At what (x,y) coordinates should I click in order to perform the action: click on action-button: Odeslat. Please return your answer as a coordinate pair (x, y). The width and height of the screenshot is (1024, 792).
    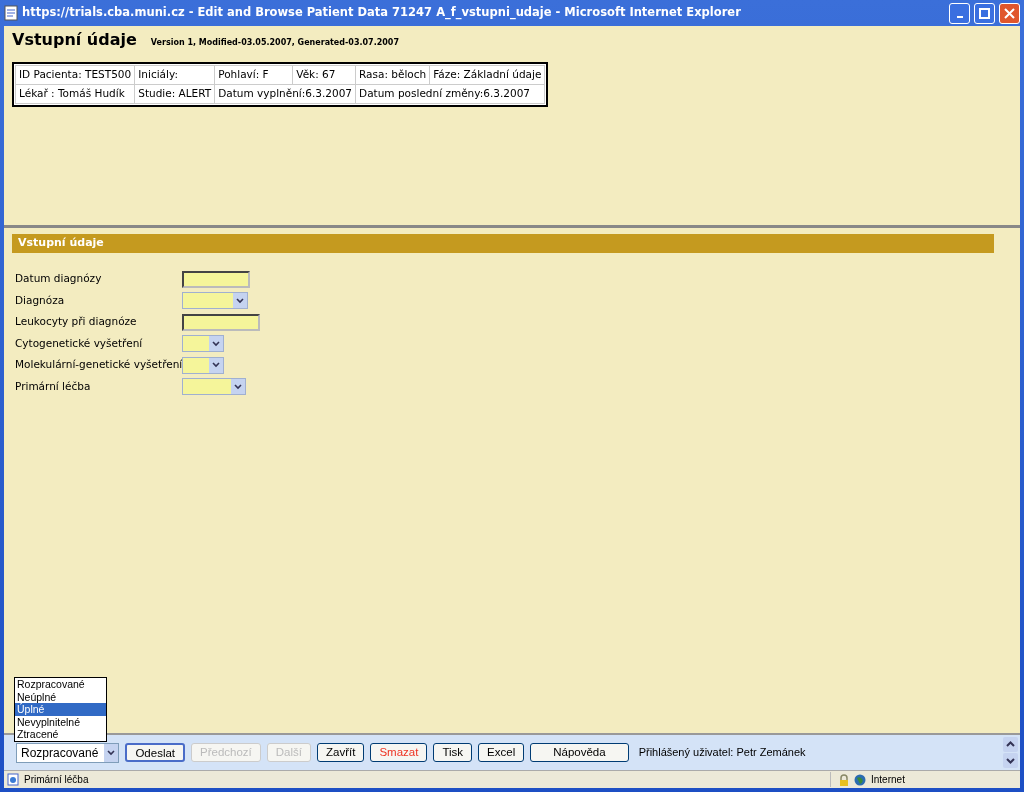
    Looking at the image, I should click on (155, 752).